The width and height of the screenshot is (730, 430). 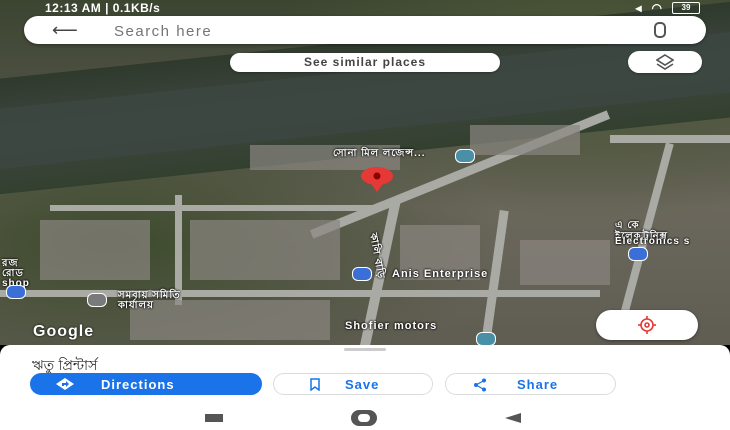 What do you see at coordinates (362, 274) in the screenshot?
I see `shop-poi-icon` at bounding box center [362, 274].